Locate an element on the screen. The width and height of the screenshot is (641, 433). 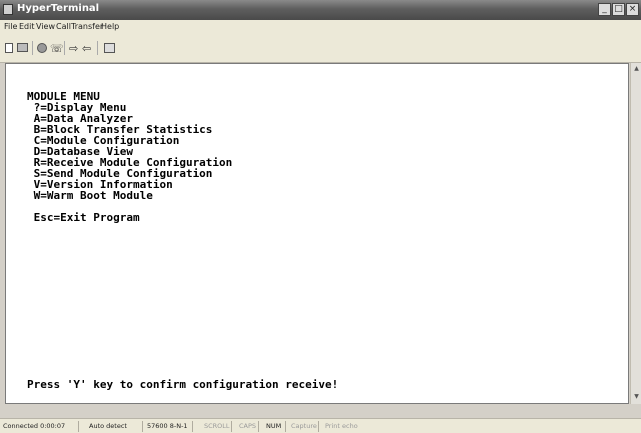
status-num: NUM is located at coordinates (274, 426).